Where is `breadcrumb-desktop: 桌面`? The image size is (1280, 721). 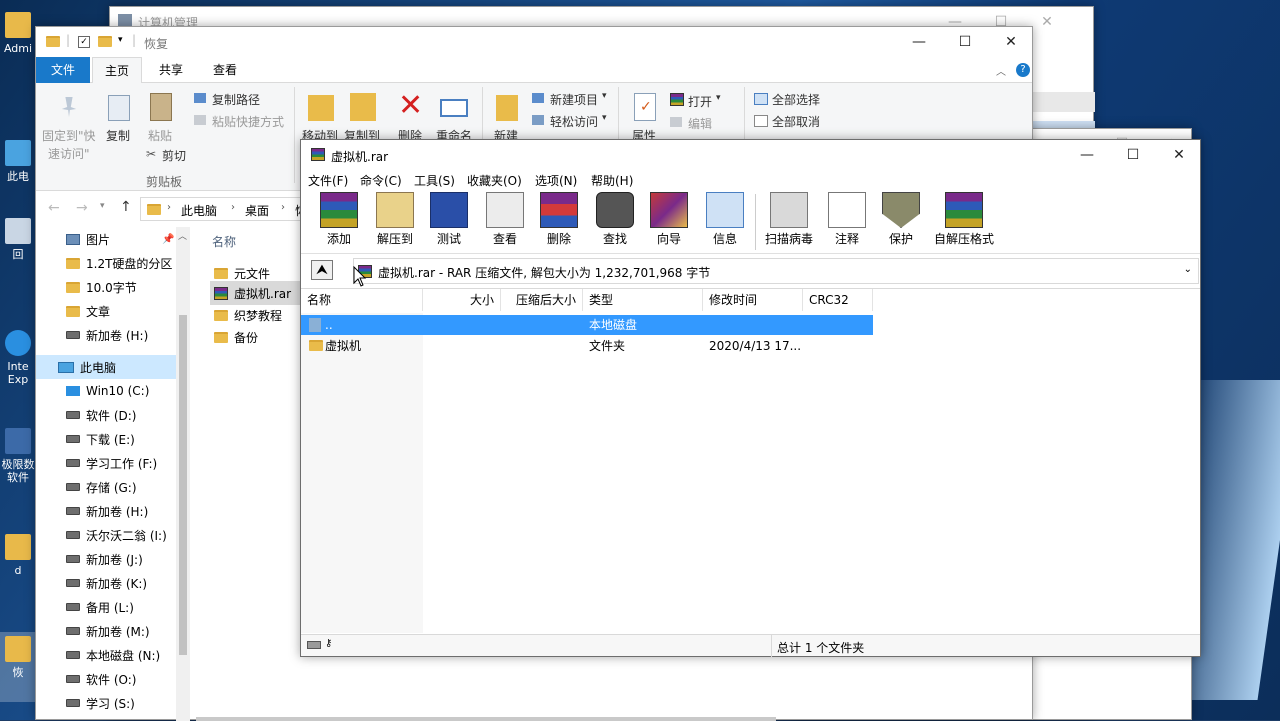 breadcrumb-desktop: 桌面 is located at coordinates (257, 210).